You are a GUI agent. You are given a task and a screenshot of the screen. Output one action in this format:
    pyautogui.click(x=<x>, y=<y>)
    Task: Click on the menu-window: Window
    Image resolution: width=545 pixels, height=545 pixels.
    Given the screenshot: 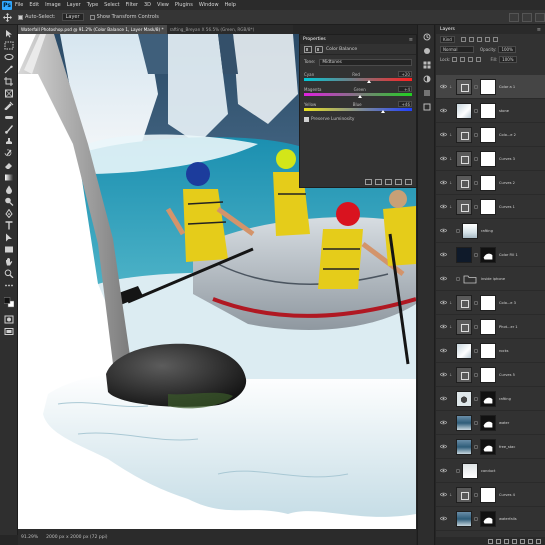 What is the action you would take?
    pyautogui.click(x=209, y=5)
    